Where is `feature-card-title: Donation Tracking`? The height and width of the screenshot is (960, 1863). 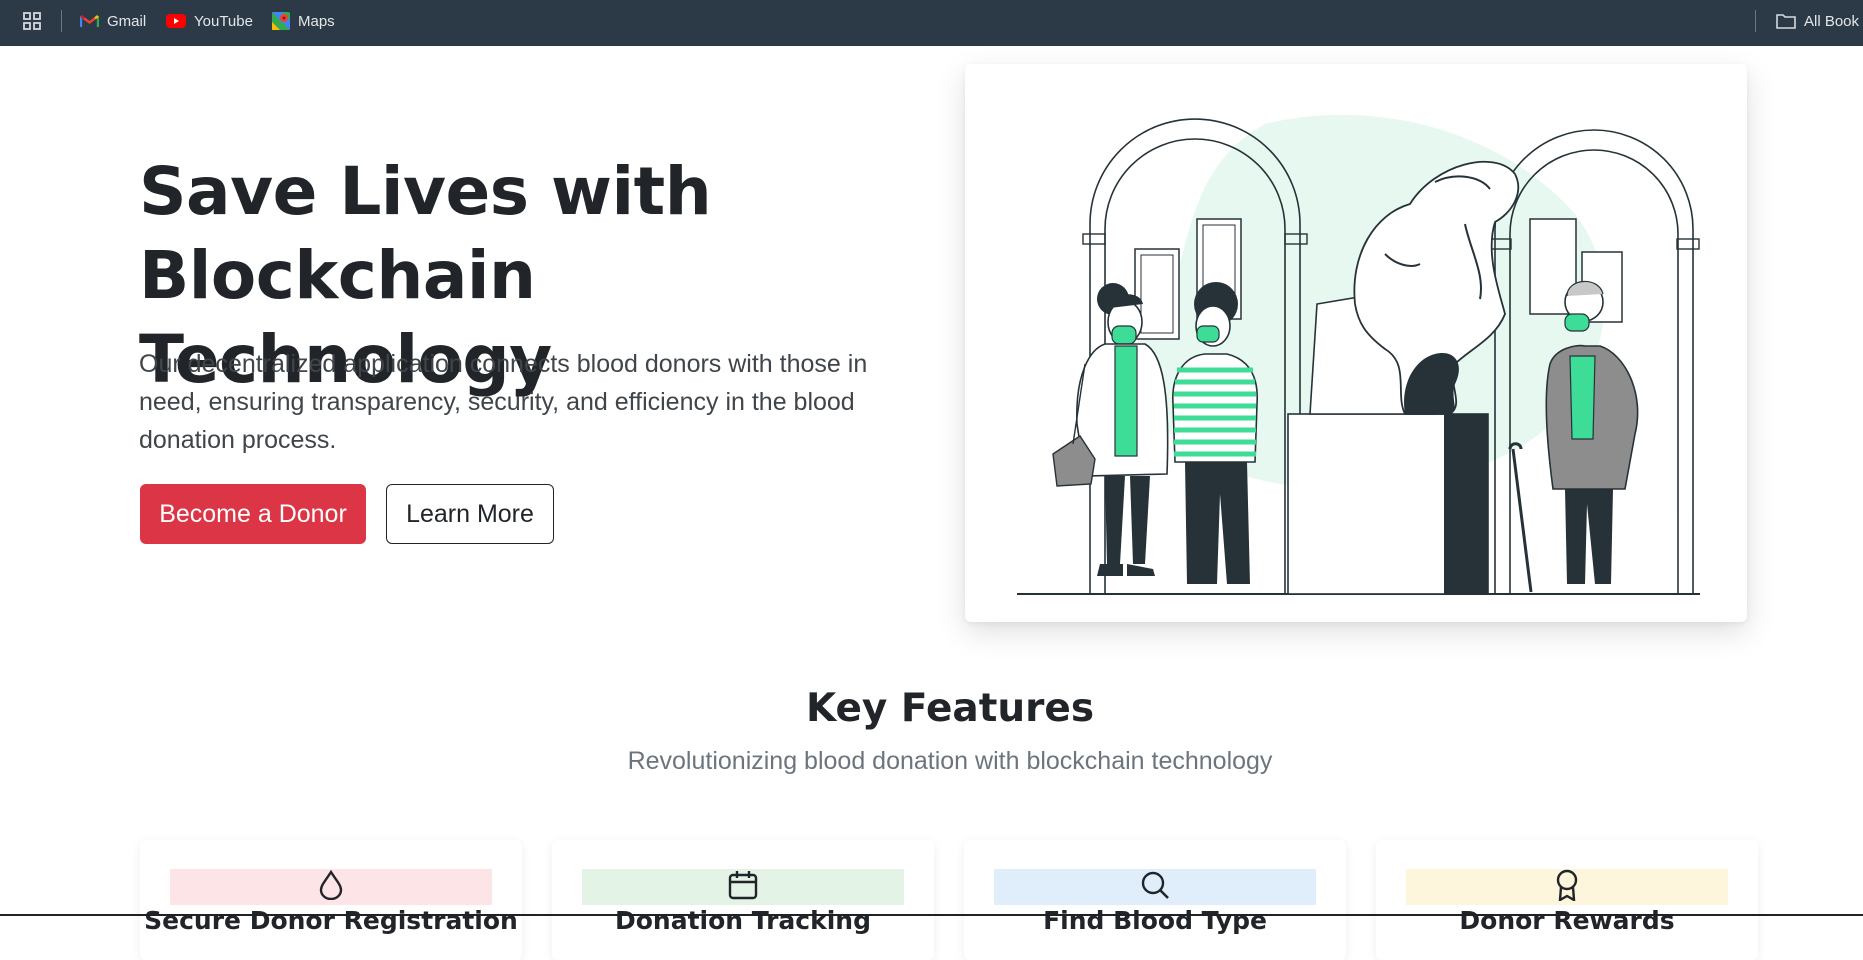 feature-card-title: Donation Tracking is located at coordinates (742, 920).